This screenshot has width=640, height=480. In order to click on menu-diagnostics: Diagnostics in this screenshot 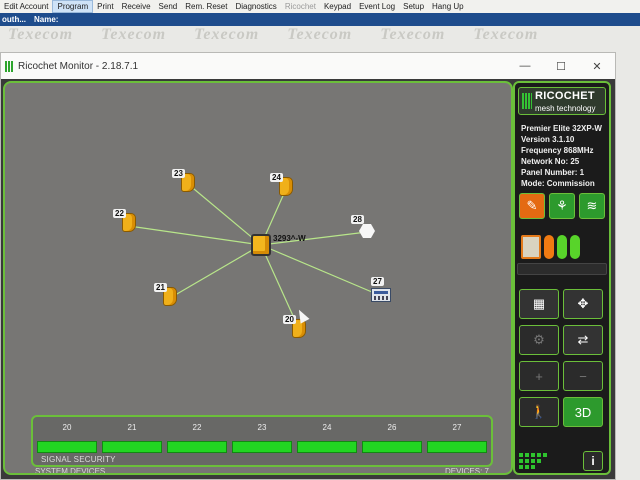, I will do `click(255, 6)`.